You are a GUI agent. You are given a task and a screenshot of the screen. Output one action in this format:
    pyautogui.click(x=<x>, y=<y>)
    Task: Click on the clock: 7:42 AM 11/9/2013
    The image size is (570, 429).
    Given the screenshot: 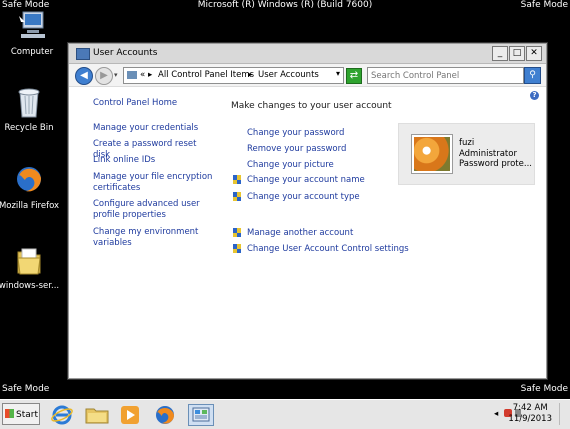 What is the action you would take?
    pyautogui.click(x=530, y=414)
    